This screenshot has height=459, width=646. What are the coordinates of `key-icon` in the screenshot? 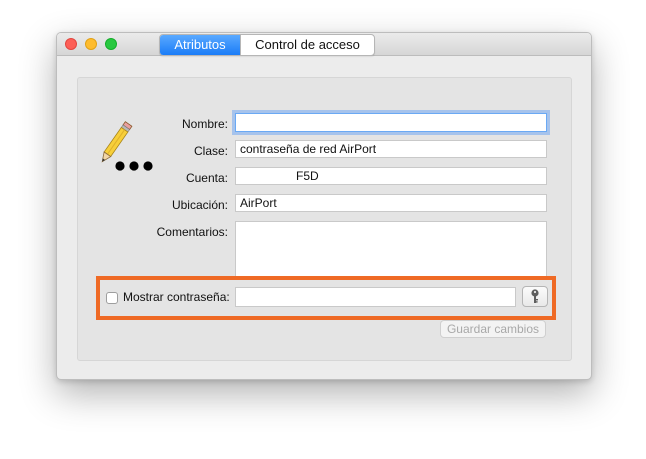 It's located at (535, 296).